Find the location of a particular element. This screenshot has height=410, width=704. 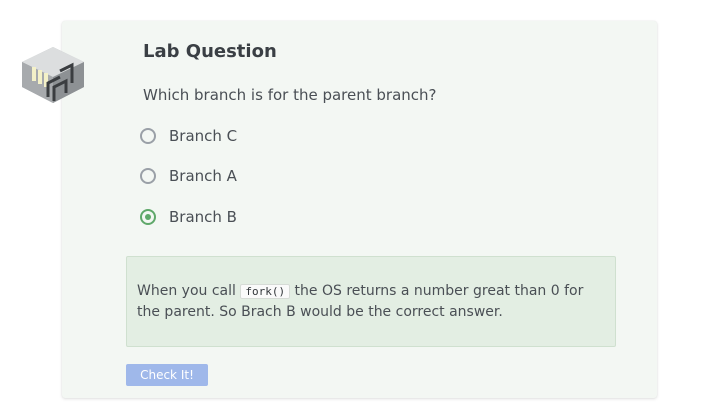

option-branch-c: Branch C is located at coordinates (188, 136).